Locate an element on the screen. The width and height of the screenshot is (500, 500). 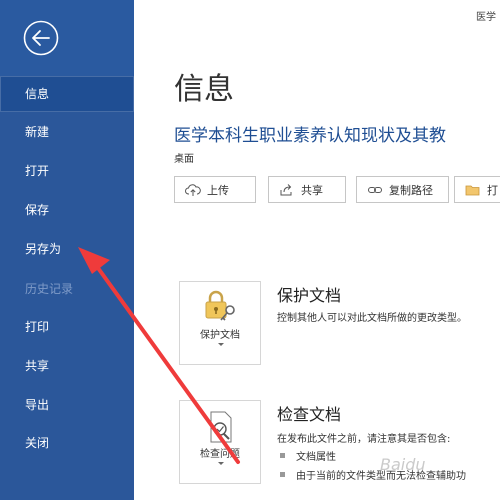
inspect-bullet-accessibility: 由于当前的文件类型而无法检查辅助功 is located at coordinates (373, 474).